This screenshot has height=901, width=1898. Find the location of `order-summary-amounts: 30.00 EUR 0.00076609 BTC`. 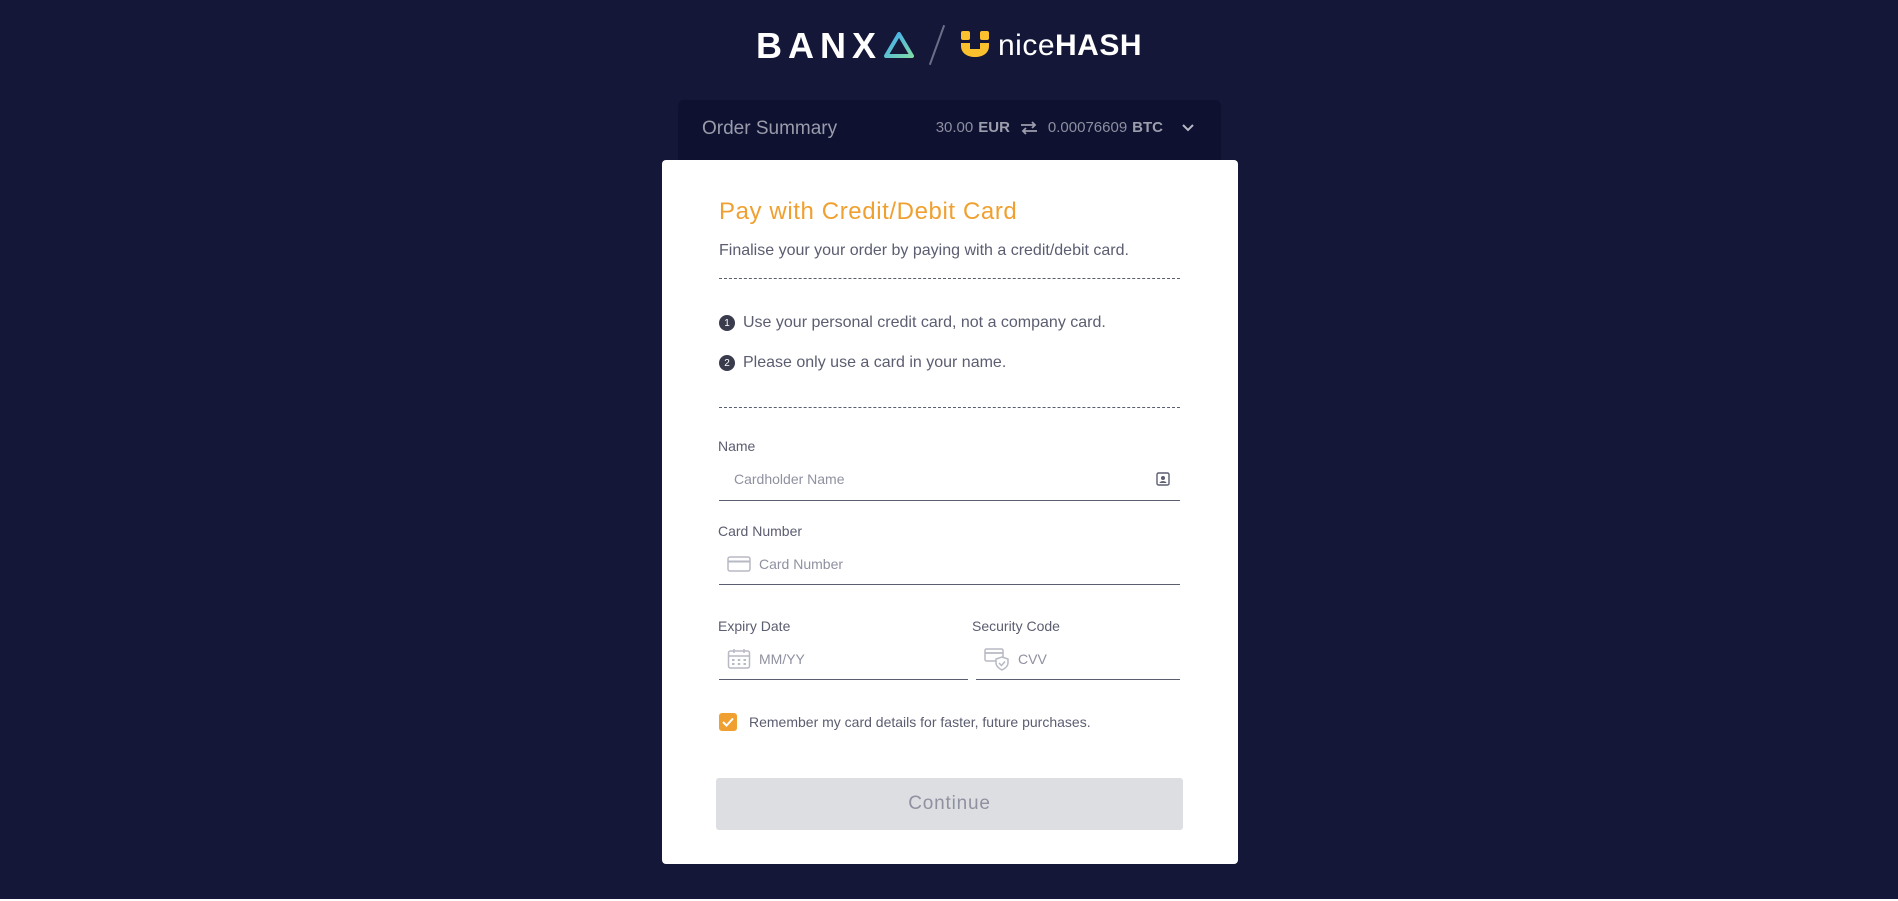

order-summary-amounts: 30.00 EUR 0.00076609 BTC is located at coordinates (1065, 127).